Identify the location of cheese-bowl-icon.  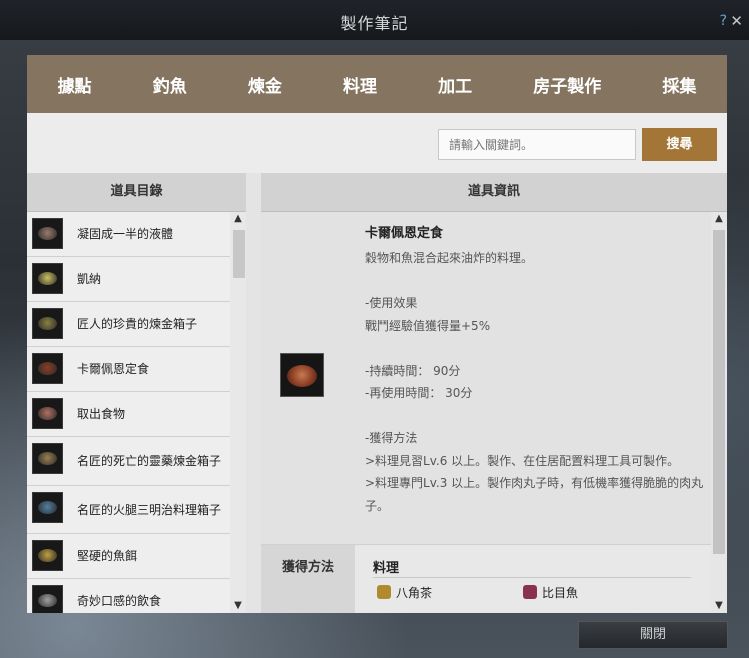
(47, 278).